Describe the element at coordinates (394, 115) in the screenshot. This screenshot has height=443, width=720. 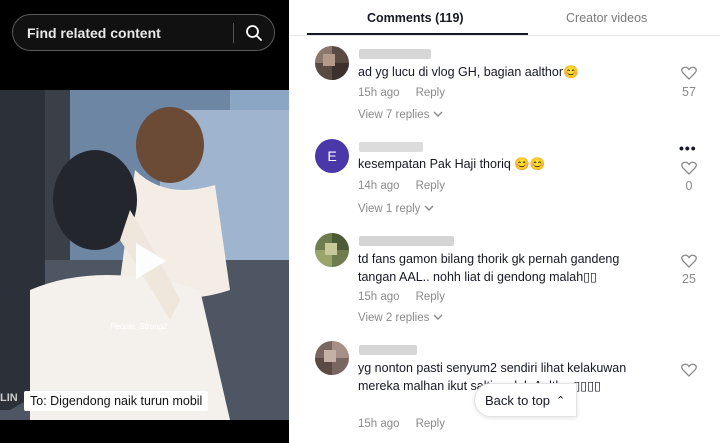
I see `view-replies-label: View 7 replies` at that location.